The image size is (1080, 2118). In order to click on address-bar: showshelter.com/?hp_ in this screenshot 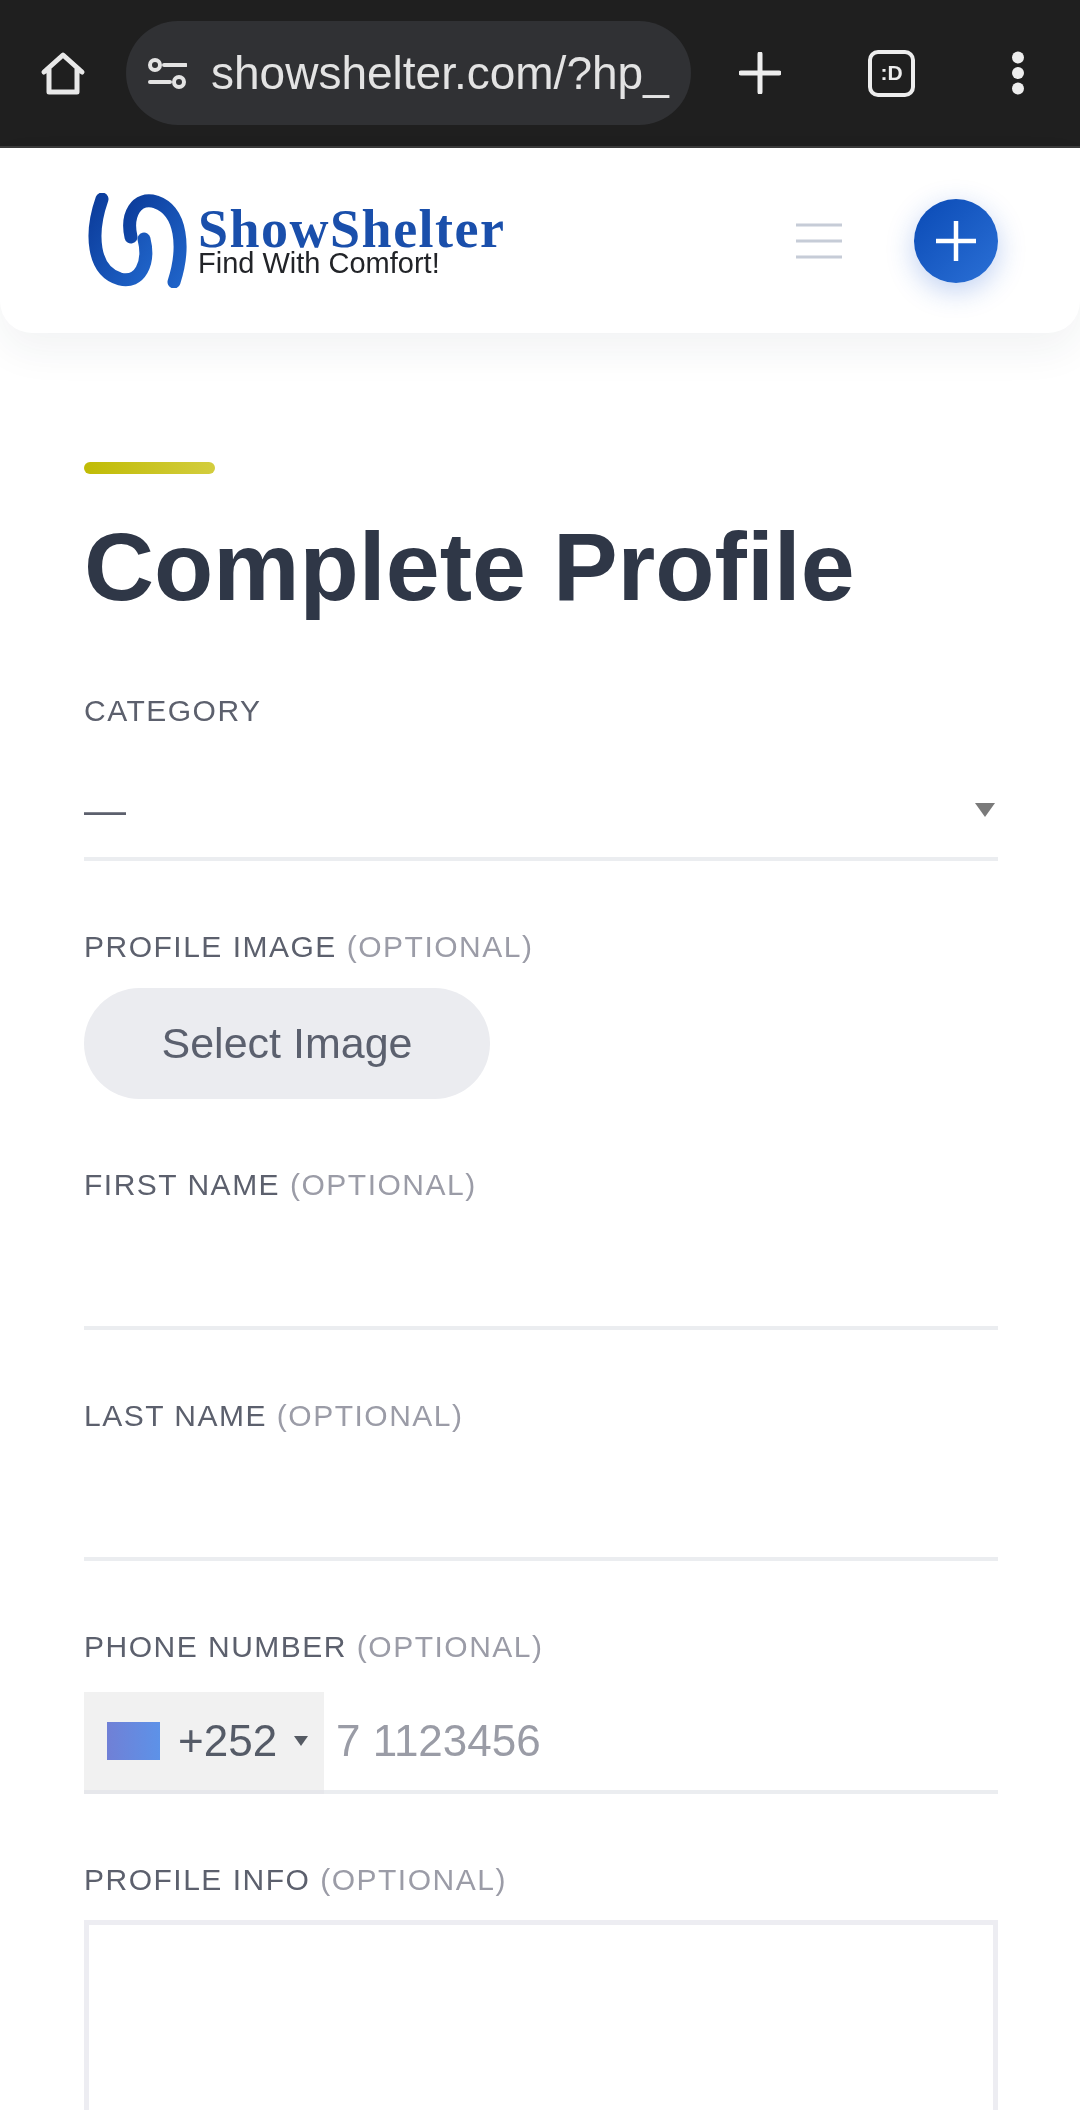, I will do `click(408, 73)`.